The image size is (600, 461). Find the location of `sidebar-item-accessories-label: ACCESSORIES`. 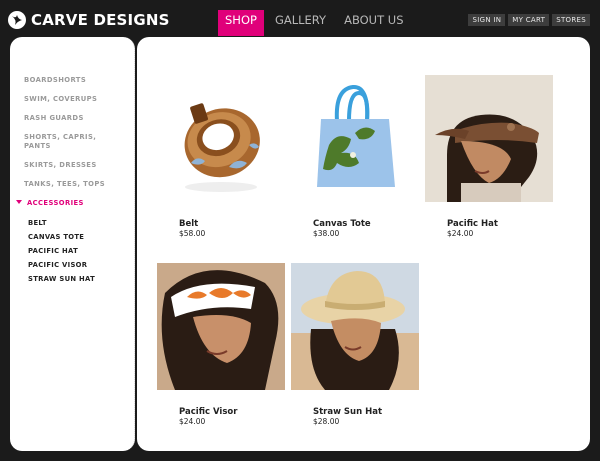

sidebar-item-accessories-label: ACCESSORIES is located at coordinates (55, 203).